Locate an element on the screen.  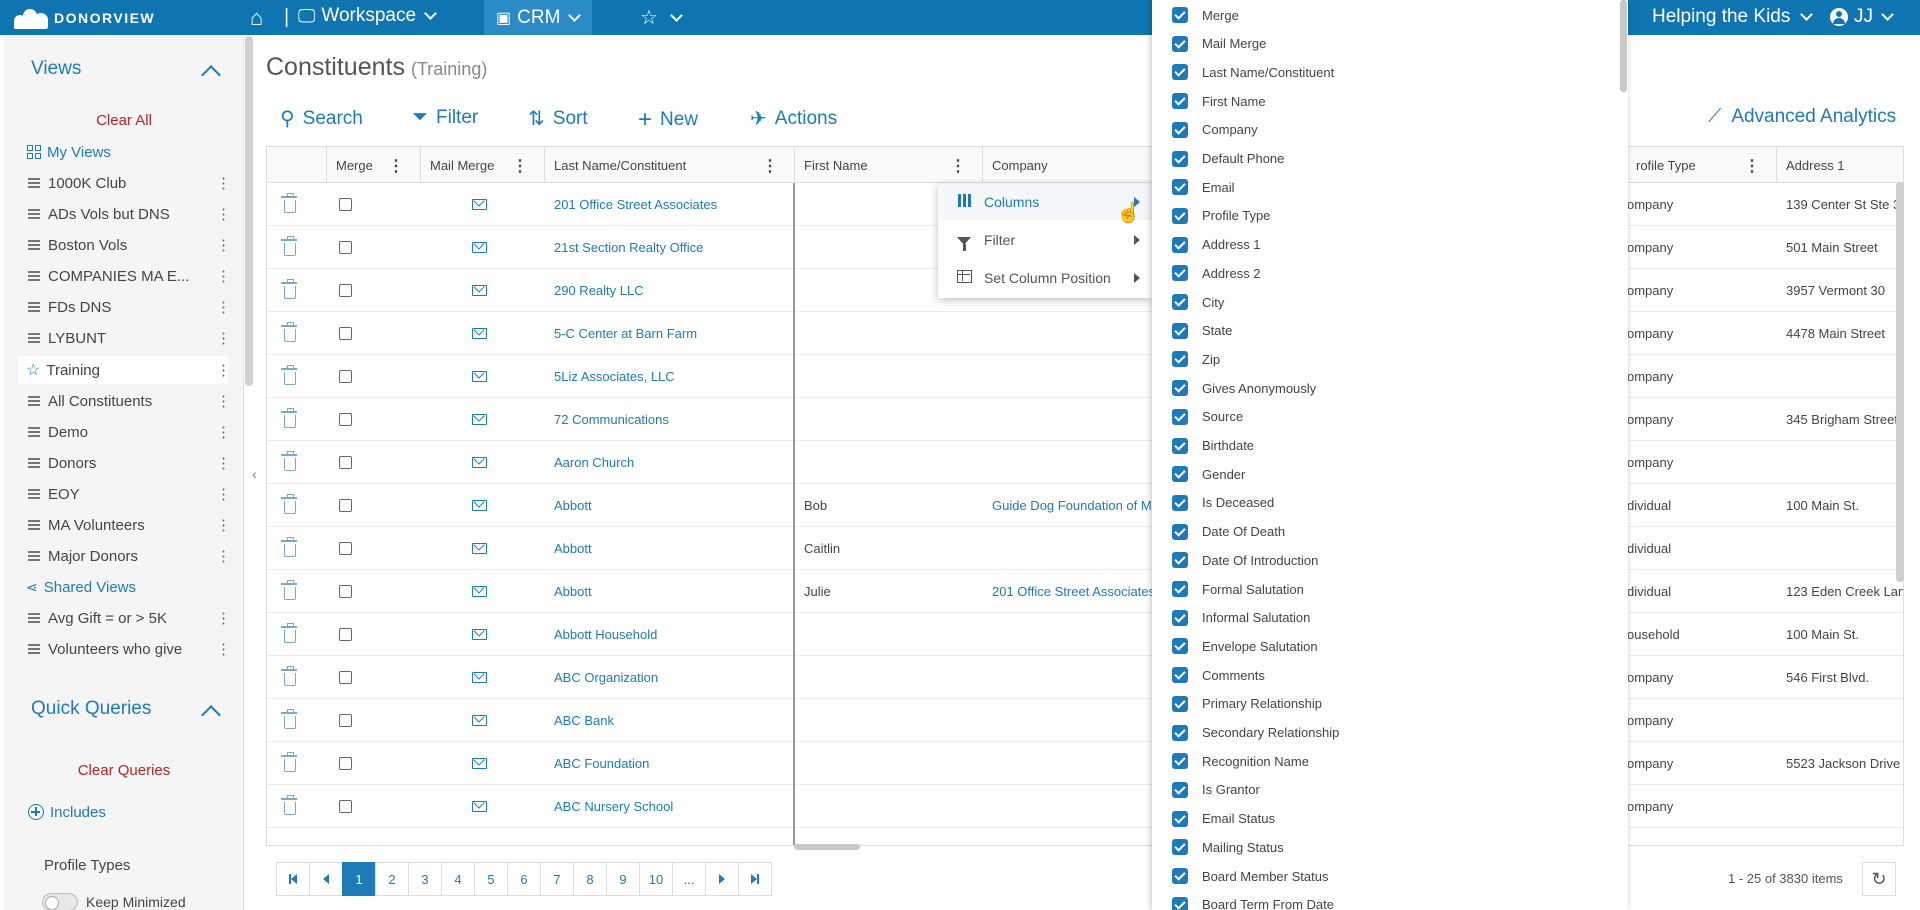
last-name-cell: Aaron Church is located at coordinates (670, 462).